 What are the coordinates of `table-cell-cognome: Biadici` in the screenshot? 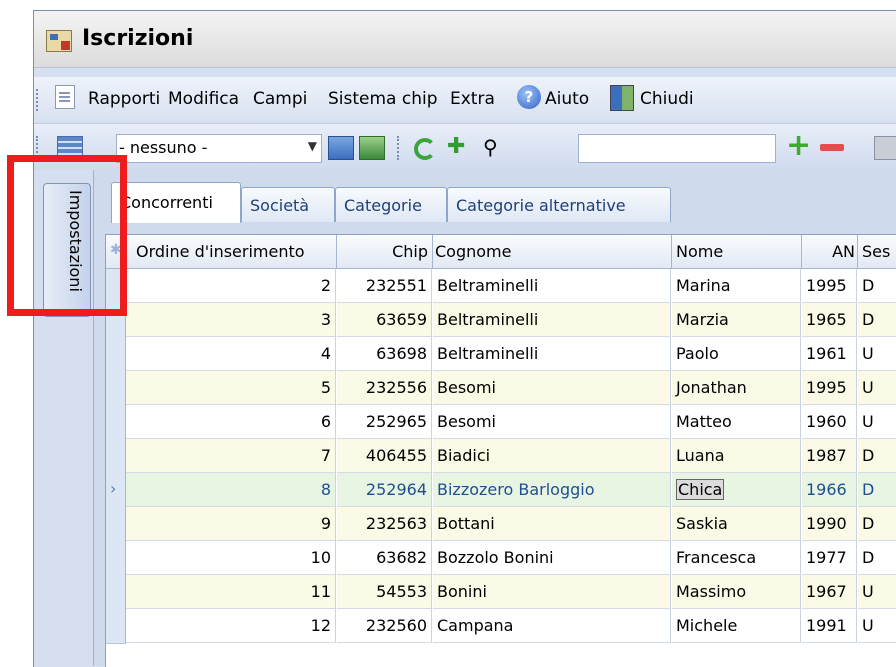 It's located at (552, 456).